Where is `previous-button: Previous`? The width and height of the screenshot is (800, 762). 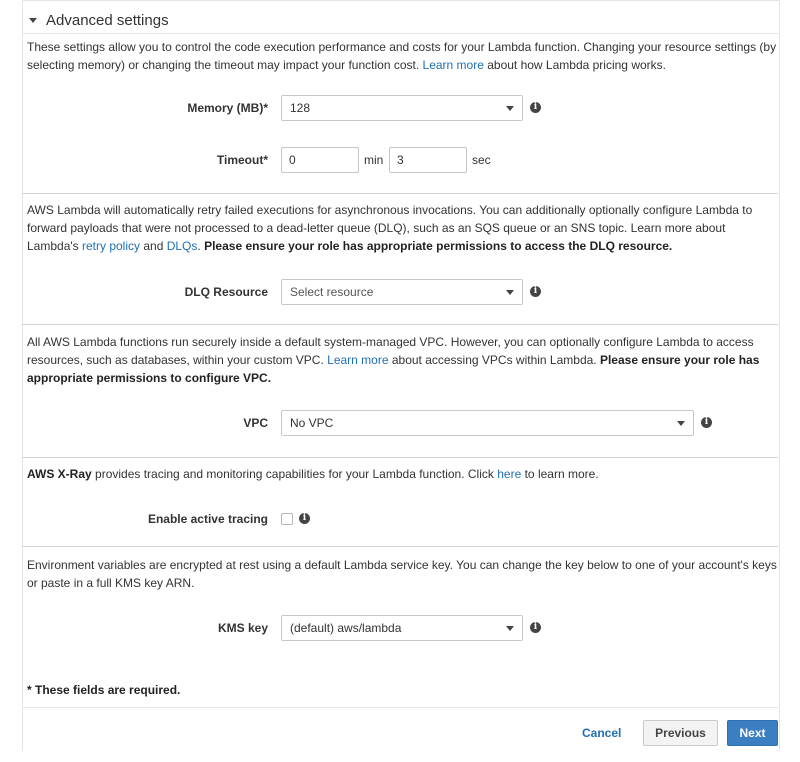
previous-button: Previous is located at coordinates (680, 733).